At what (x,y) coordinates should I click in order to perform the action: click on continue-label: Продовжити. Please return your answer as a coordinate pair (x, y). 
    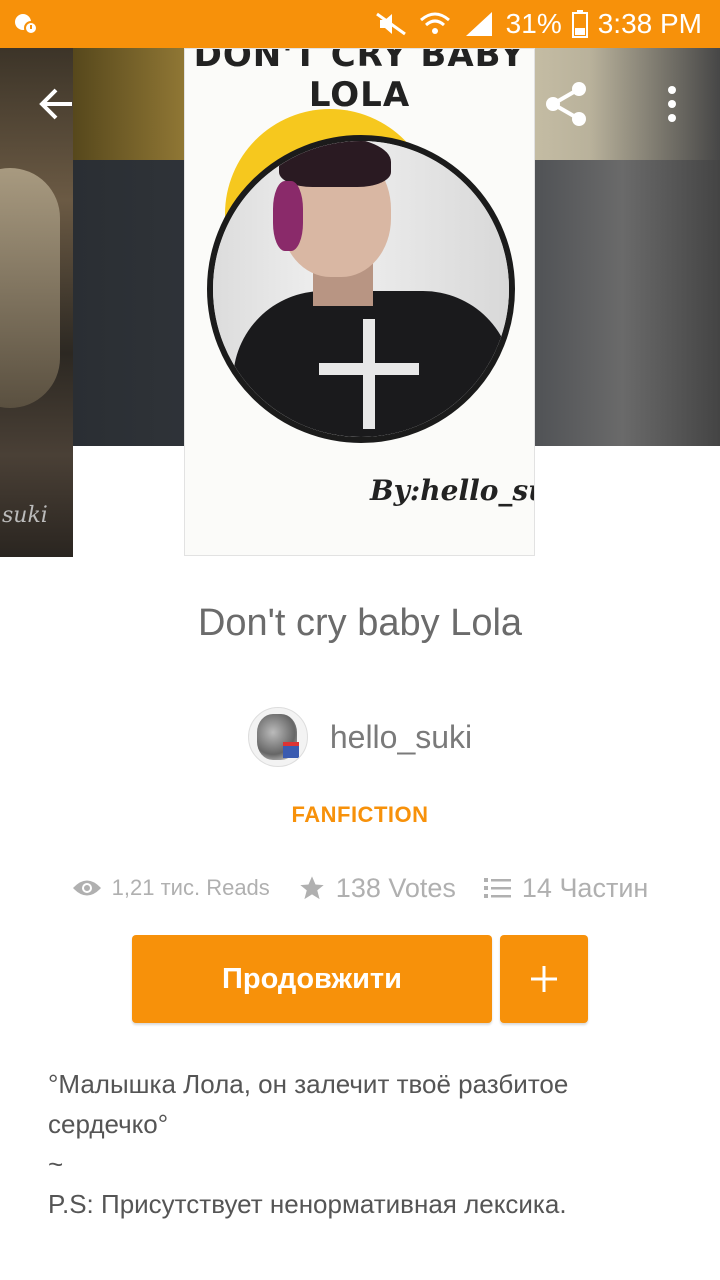
    Looking at the image, I should click on (312, 978).